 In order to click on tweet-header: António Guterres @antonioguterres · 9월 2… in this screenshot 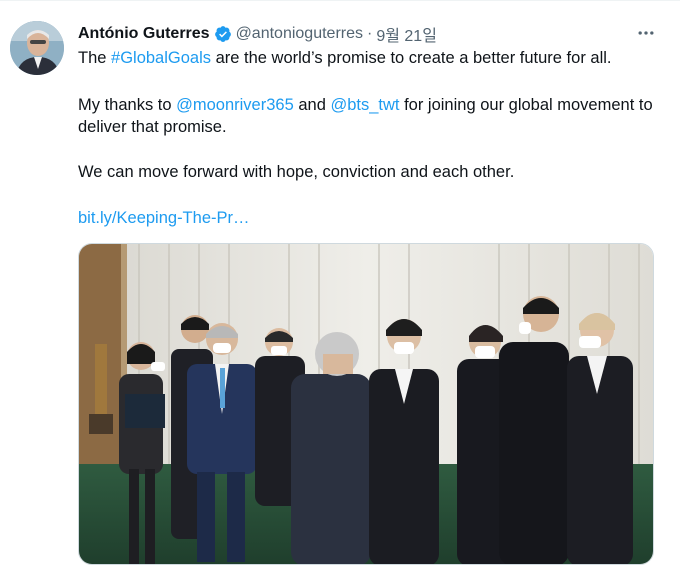, I will do `click(257, 34)`.